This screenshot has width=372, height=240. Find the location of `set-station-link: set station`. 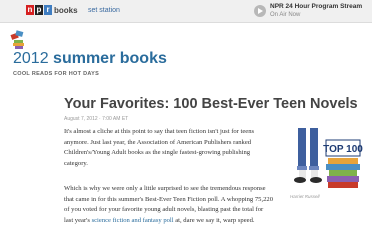

set-station-link: set station is located at coordinates (104, 10).